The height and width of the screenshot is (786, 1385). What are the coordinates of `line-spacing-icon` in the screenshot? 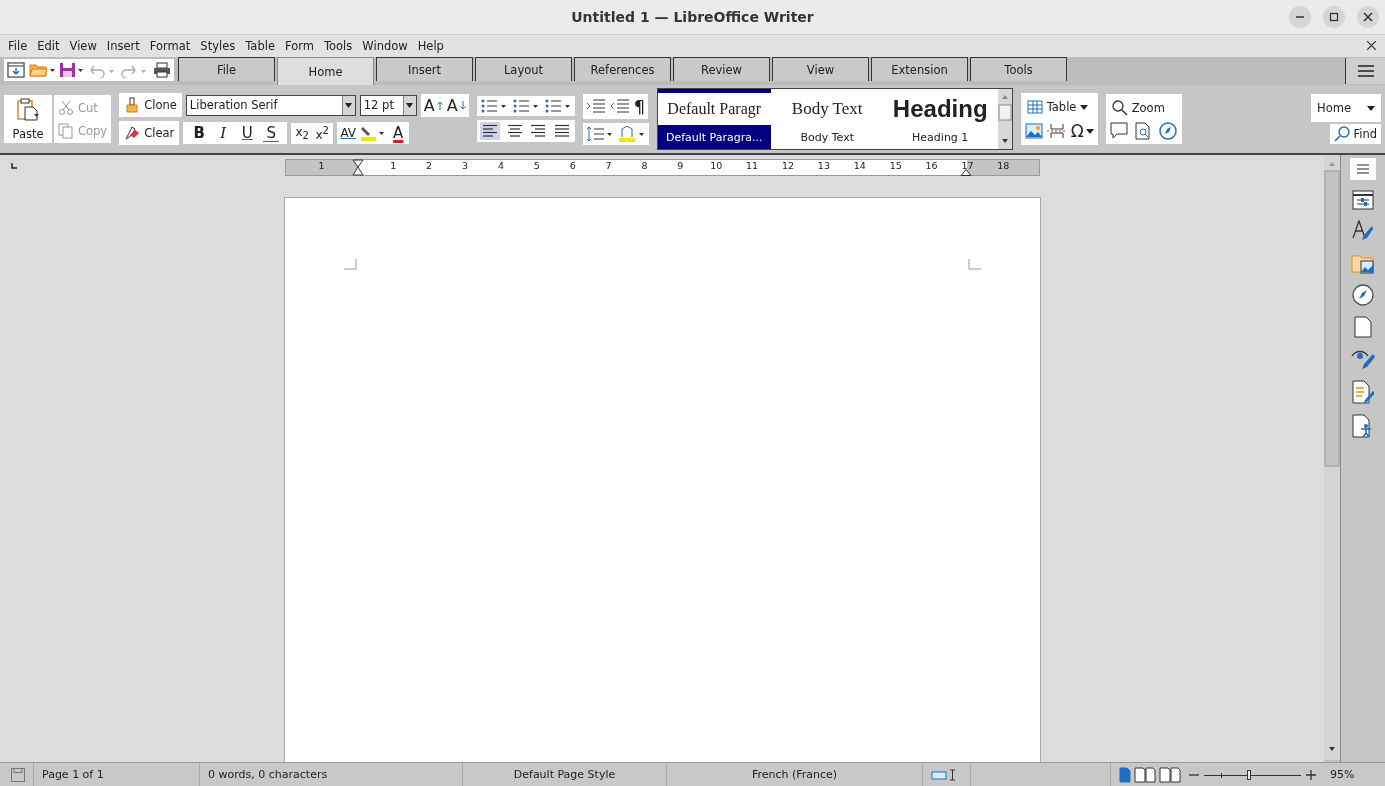 It's located at (599, 133).